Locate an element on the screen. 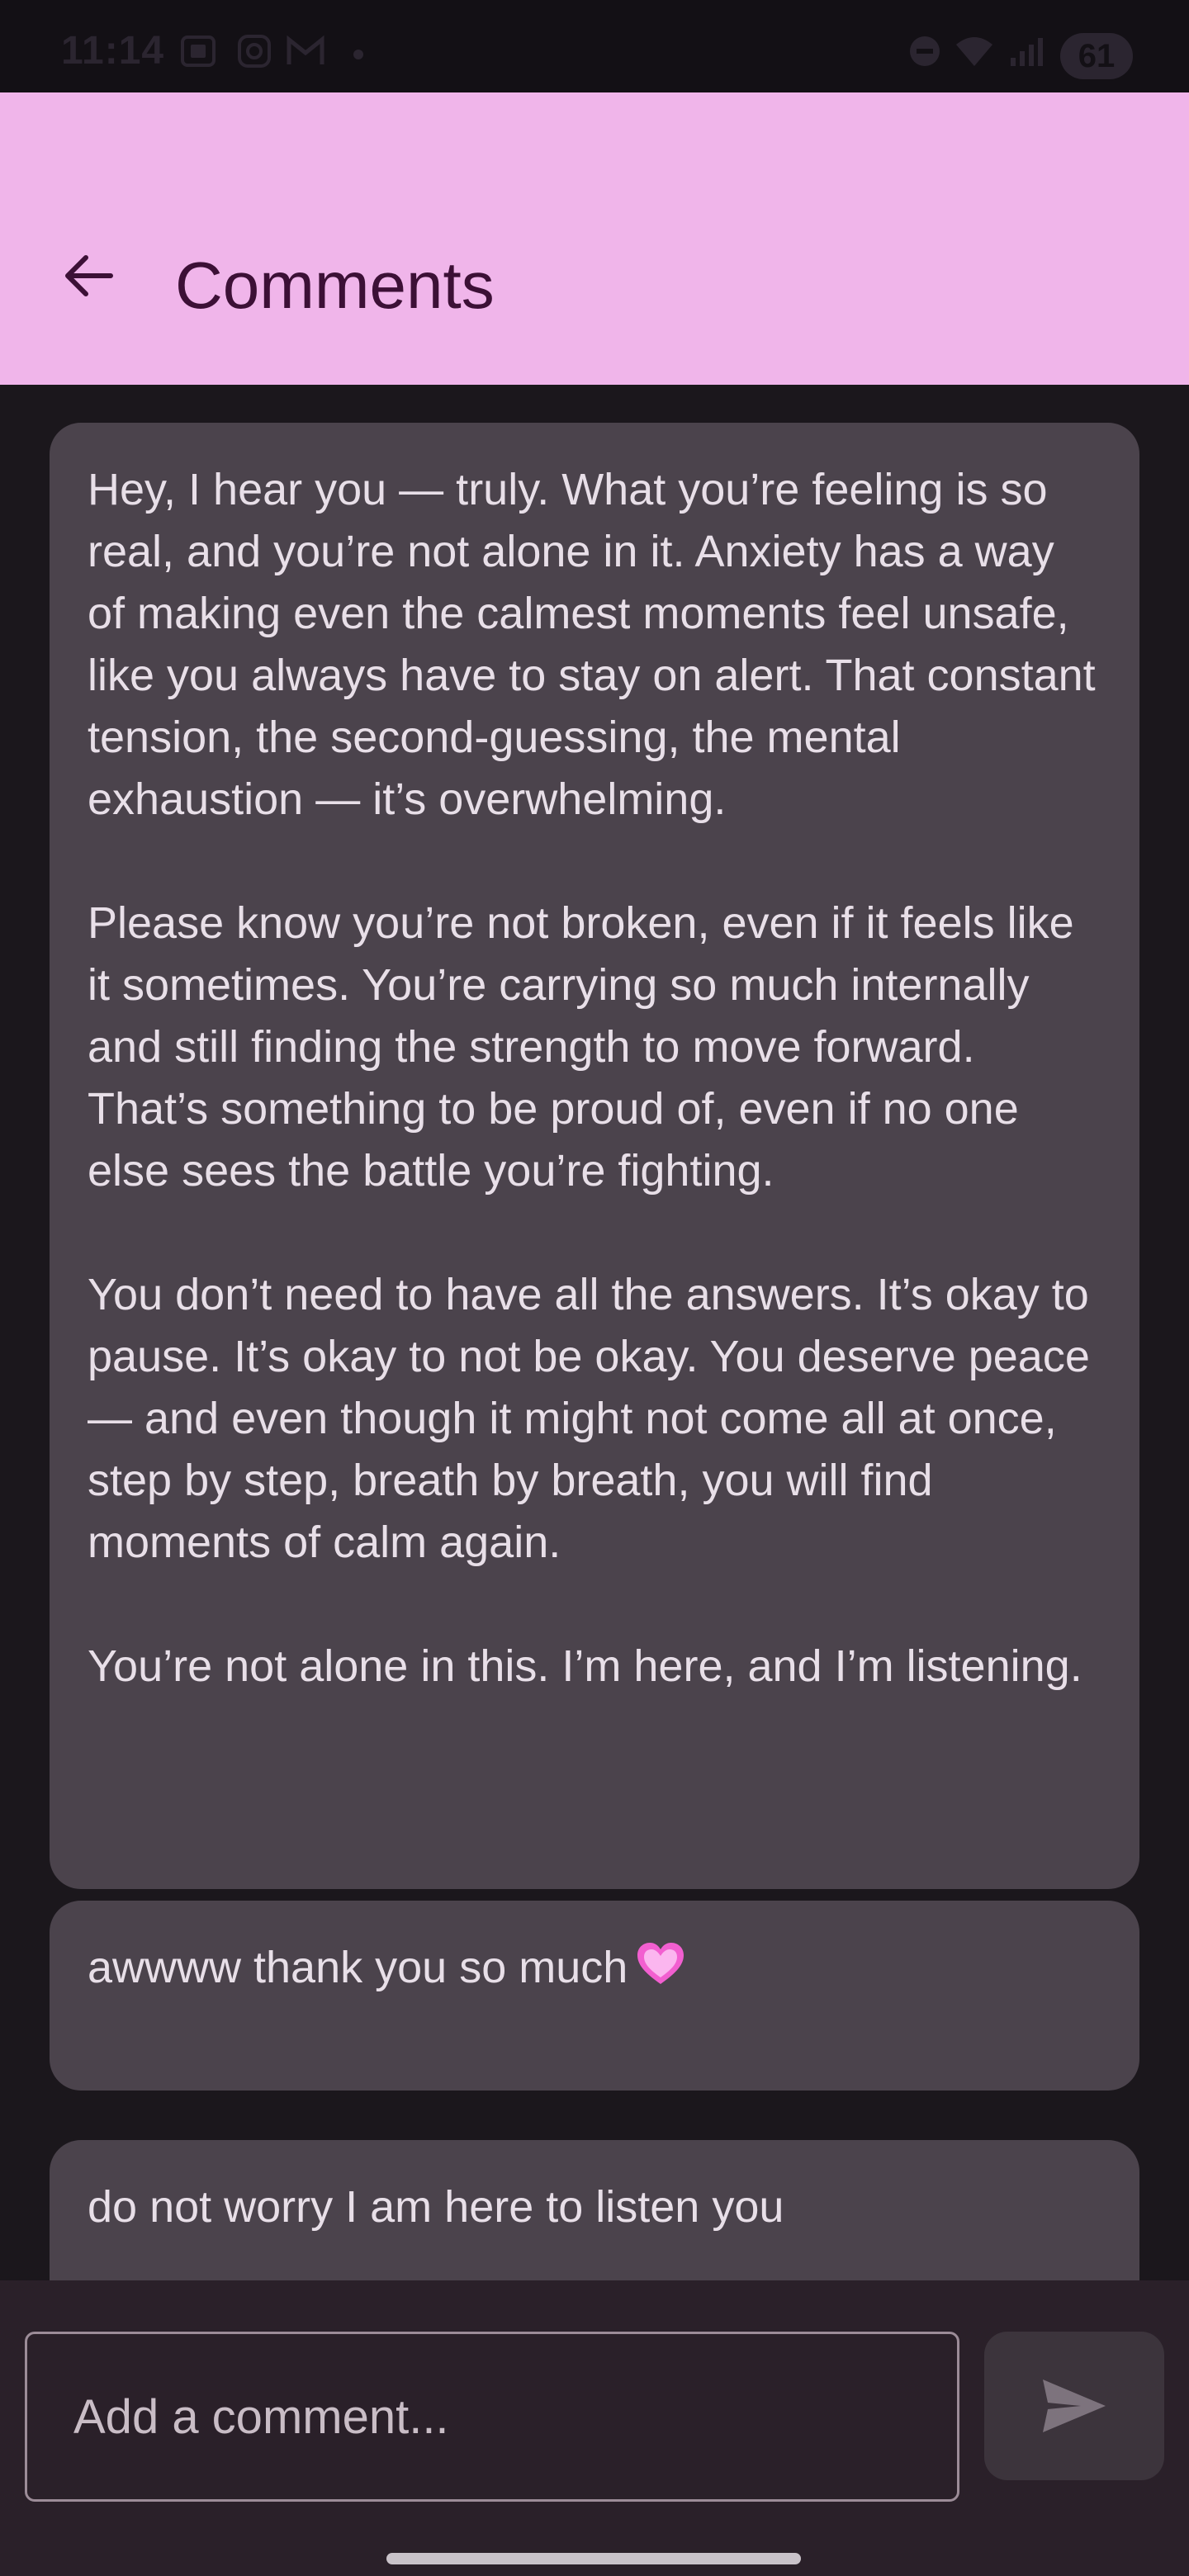  signal-icon is located at coordinates (1027, 51).